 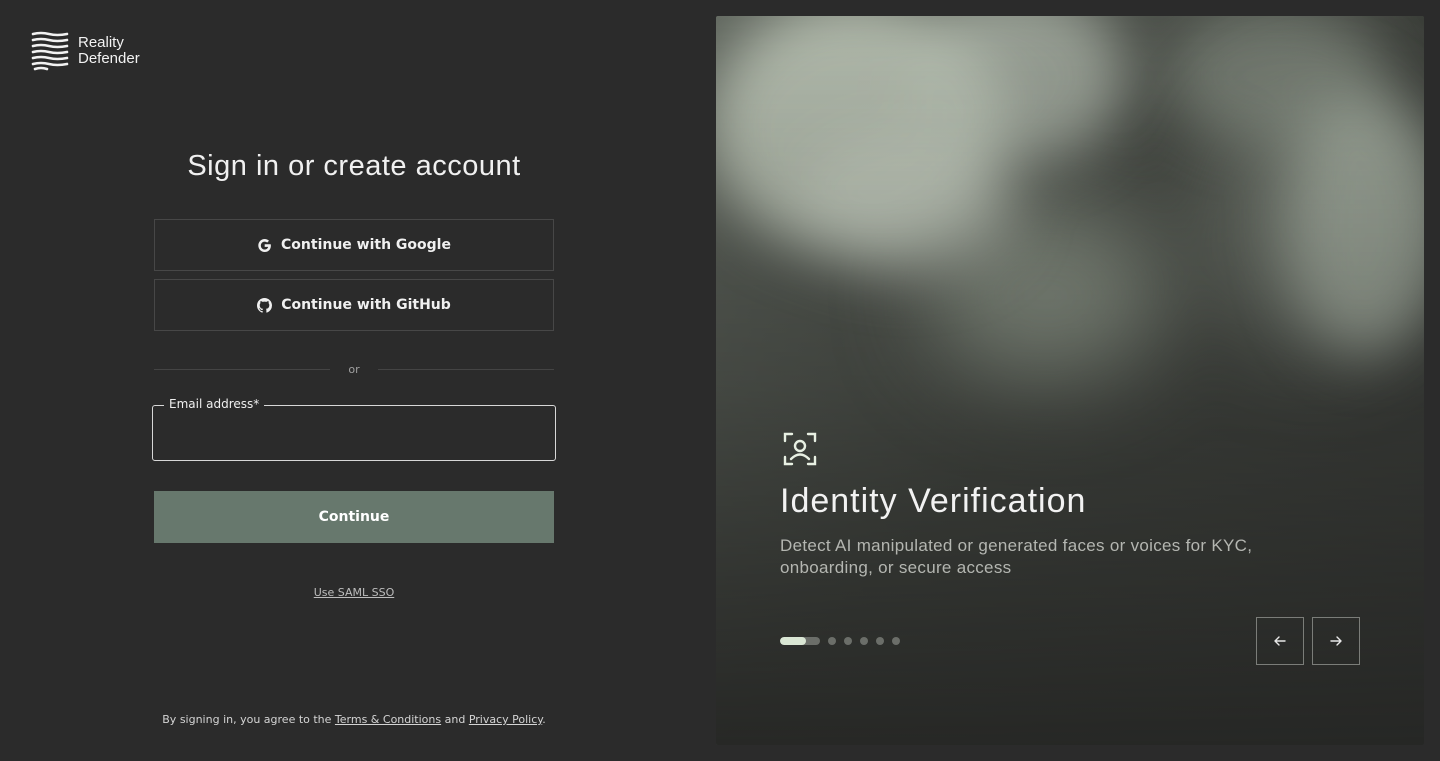 I want to click on terms-link: Terms & Conditions, so click(x=388, y=719).